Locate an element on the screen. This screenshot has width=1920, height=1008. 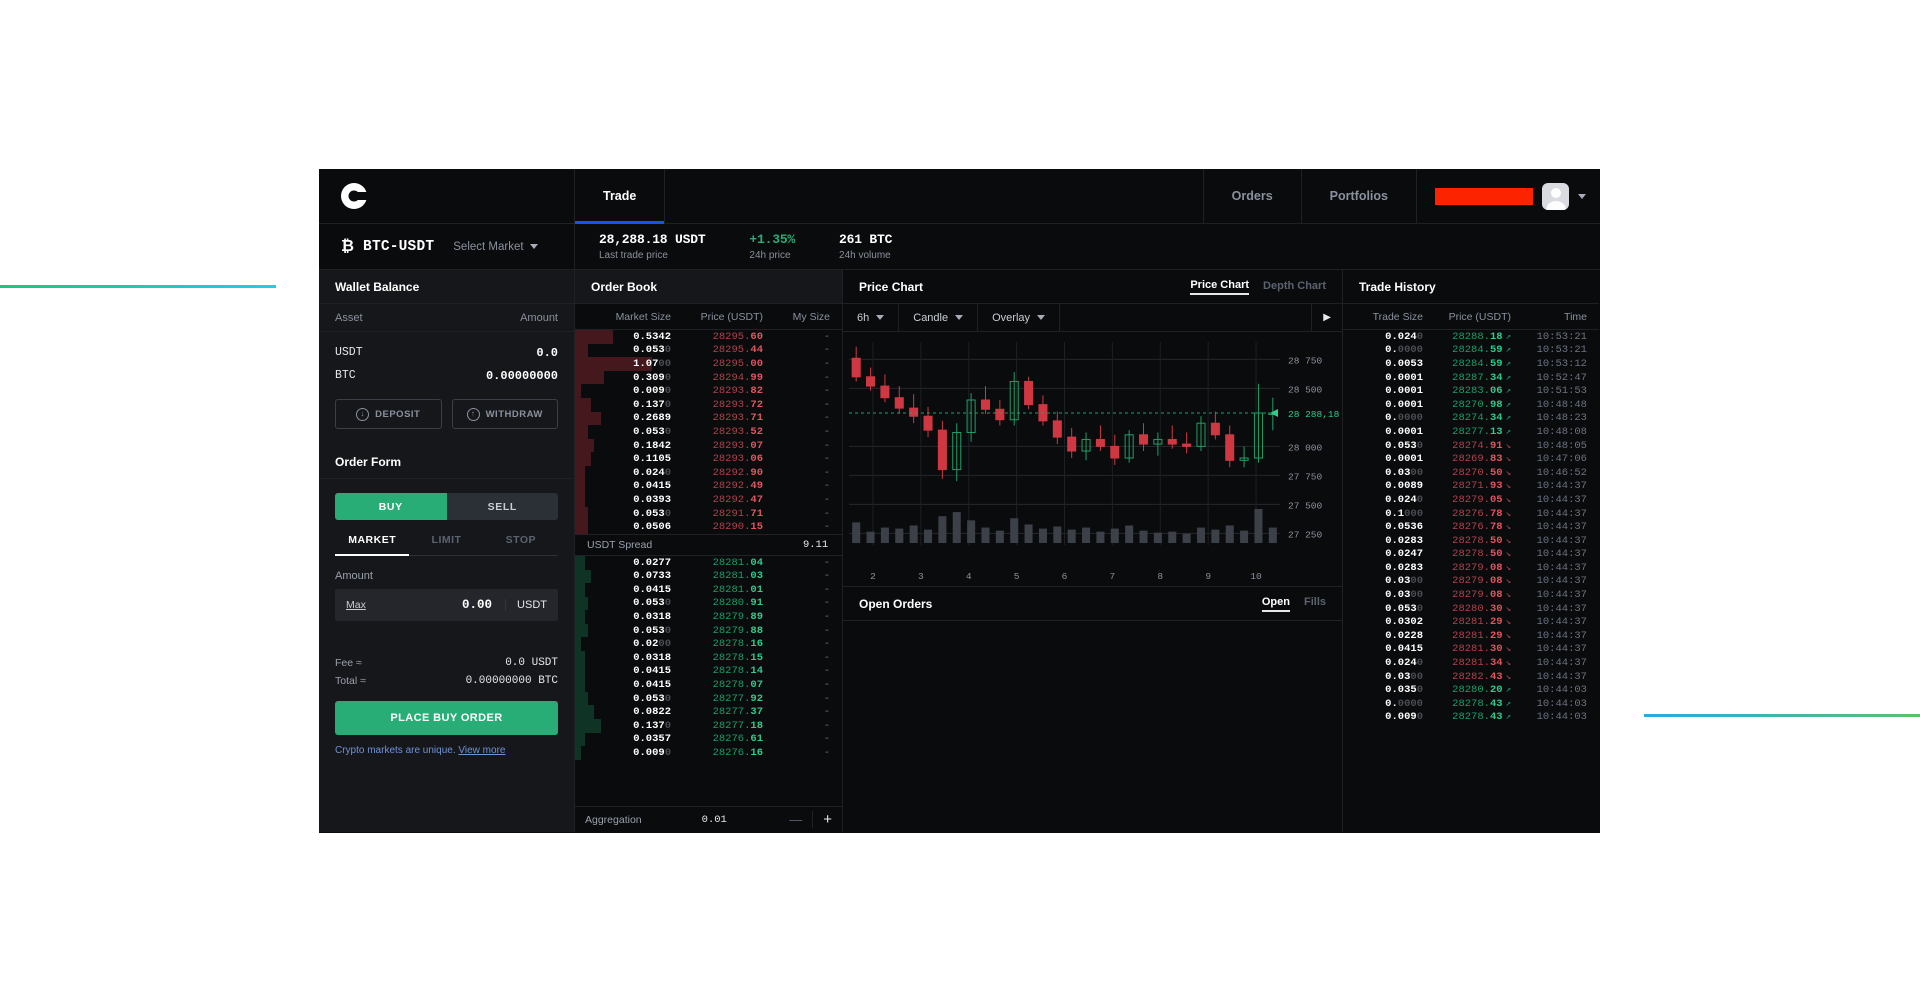
trade-time: 10:46:52 is located at coordinates (1561, 472).